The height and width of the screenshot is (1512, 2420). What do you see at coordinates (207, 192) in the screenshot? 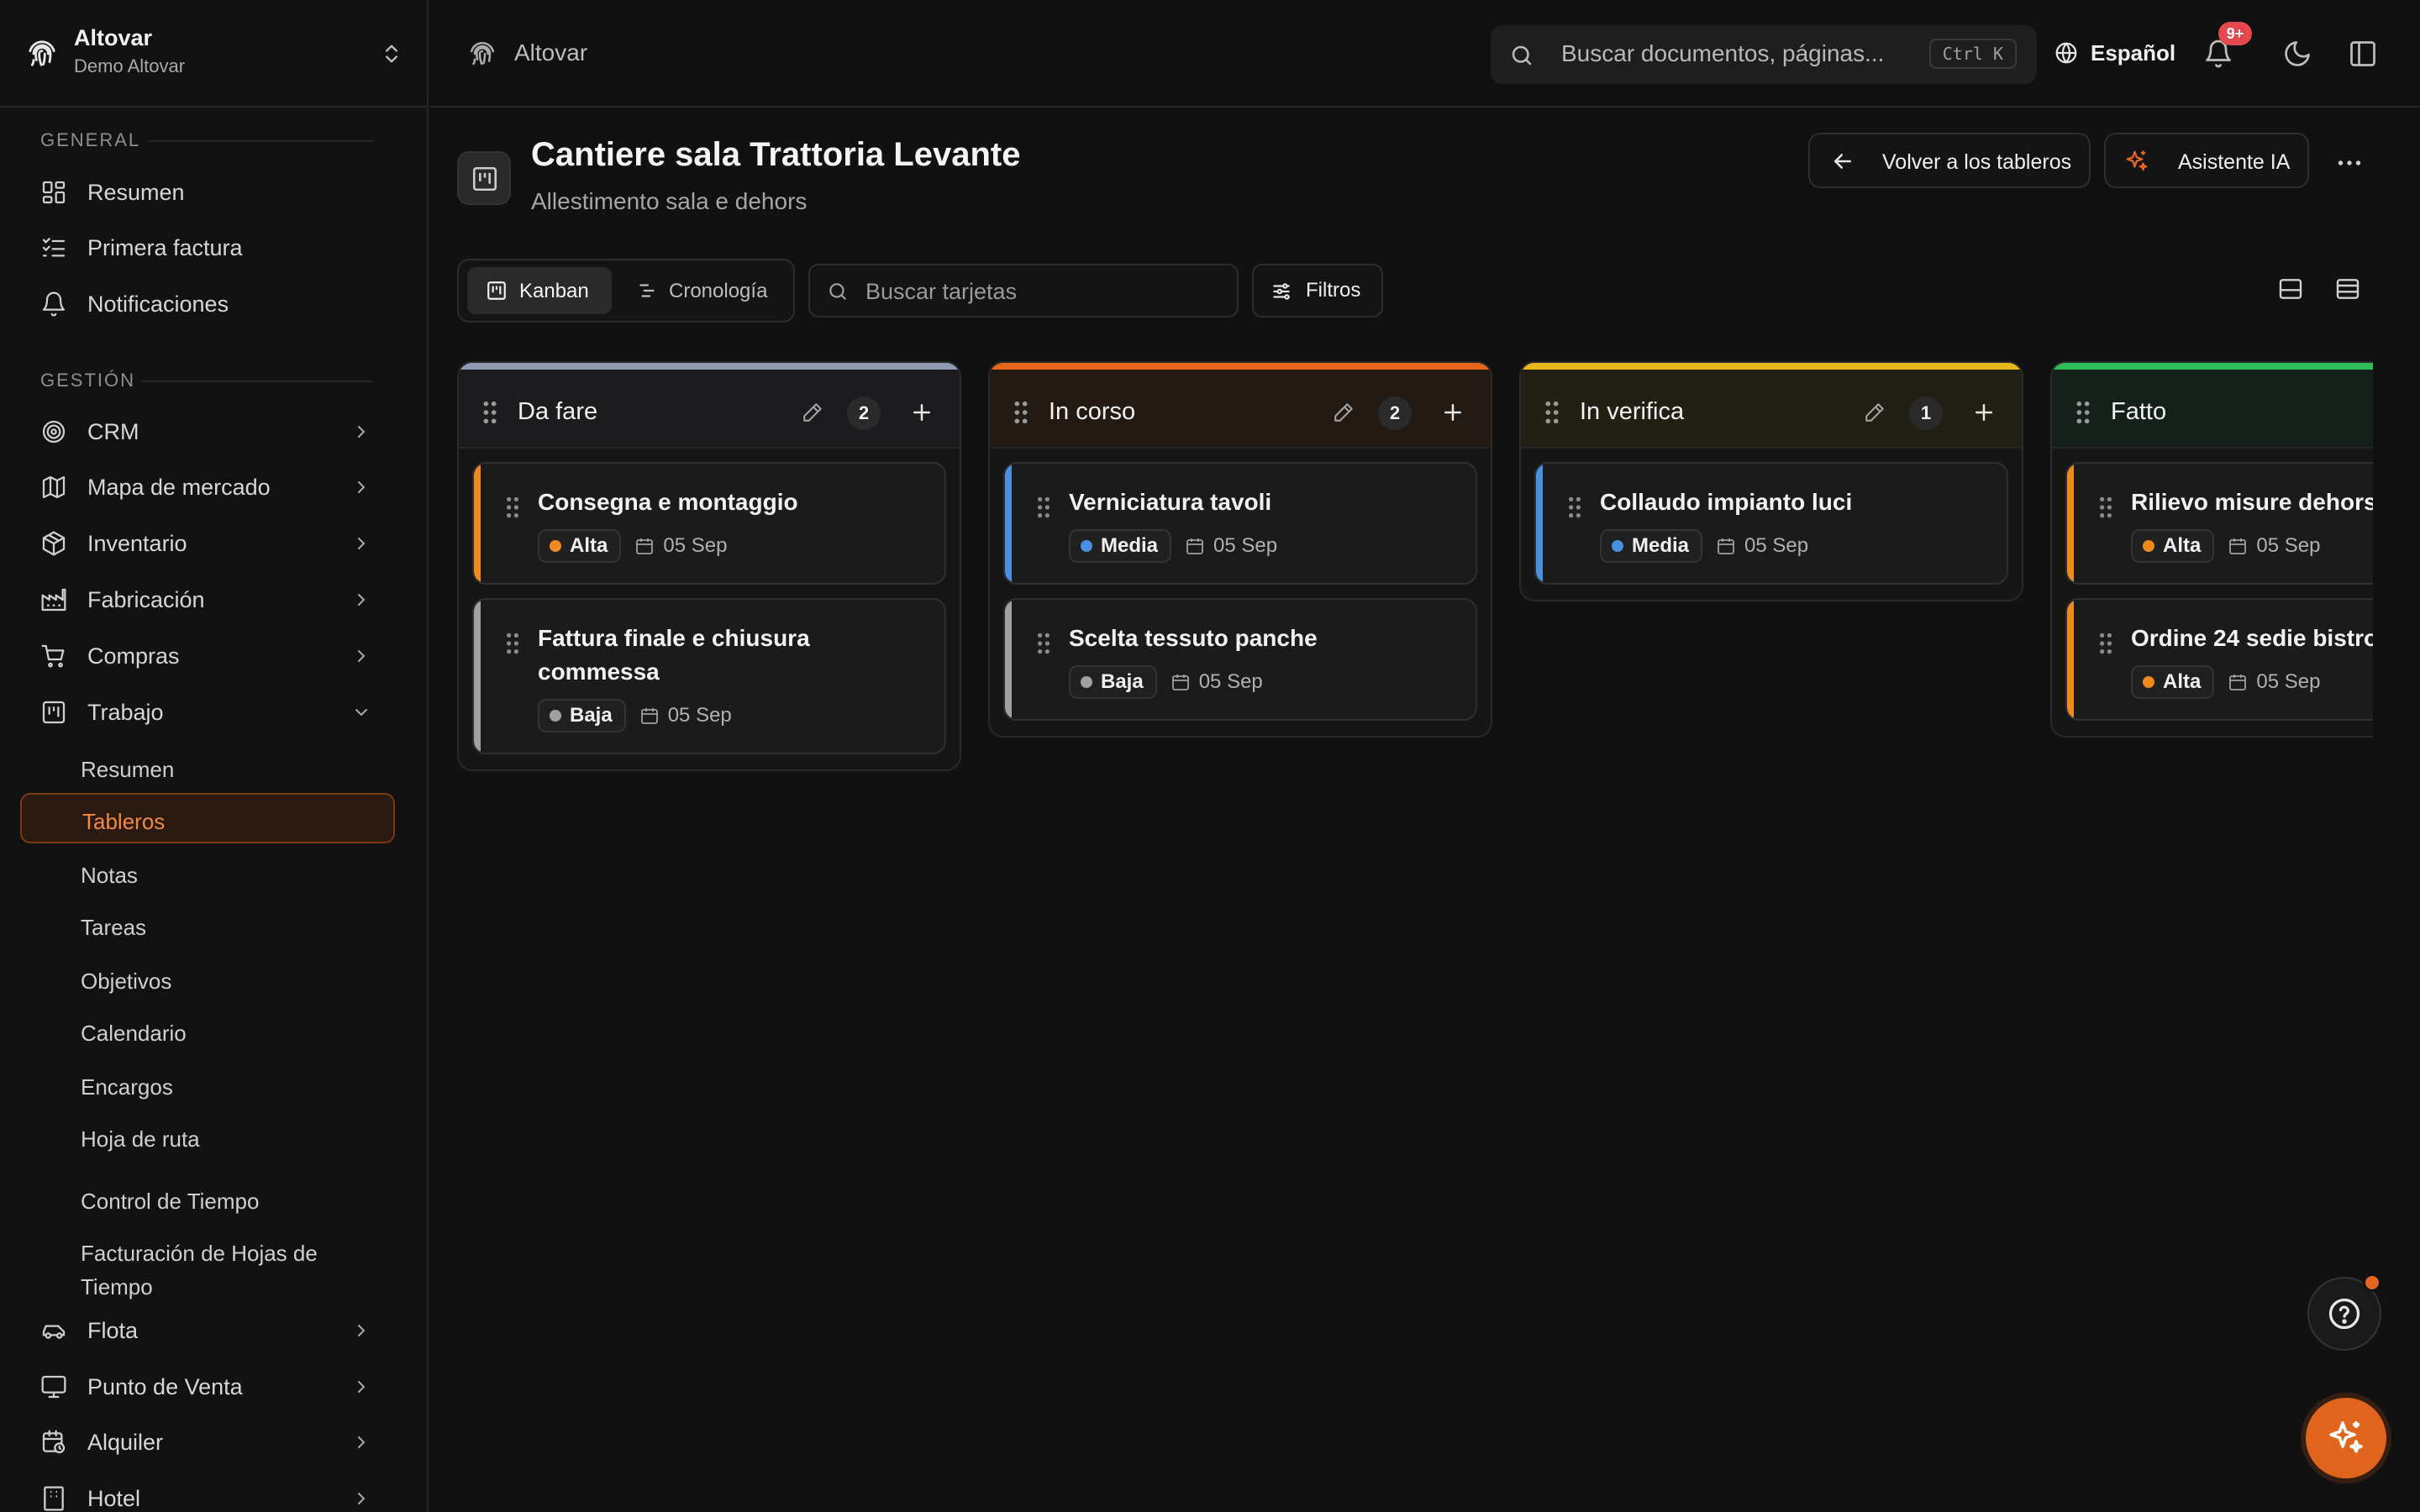
I see `sidebar-item-resumen: Resumen` at bounding box center [207, 192].